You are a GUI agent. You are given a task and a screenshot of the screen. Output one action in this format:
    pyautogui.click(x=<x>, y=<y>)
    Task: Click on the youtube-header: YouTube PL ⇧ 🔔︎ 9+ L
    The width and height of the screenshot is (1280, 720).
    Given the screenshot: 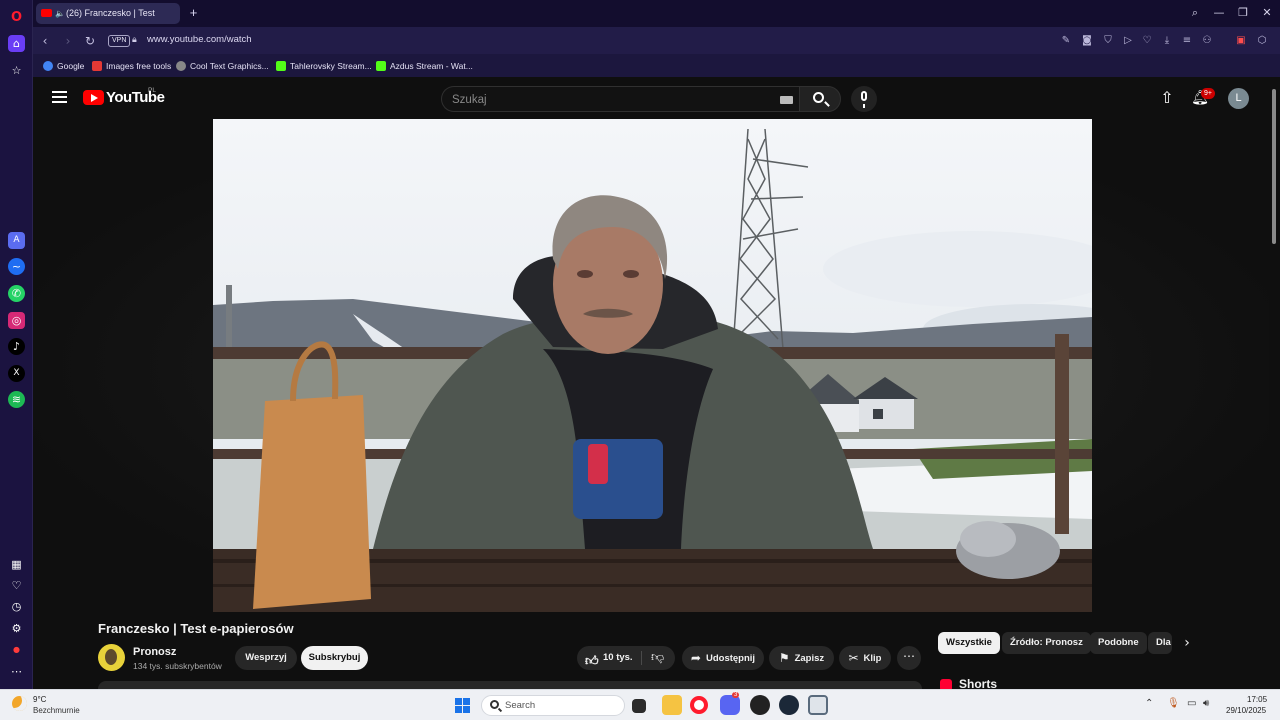 What is the action you would take?
    pyautogui.click(x=651, y=98)
    